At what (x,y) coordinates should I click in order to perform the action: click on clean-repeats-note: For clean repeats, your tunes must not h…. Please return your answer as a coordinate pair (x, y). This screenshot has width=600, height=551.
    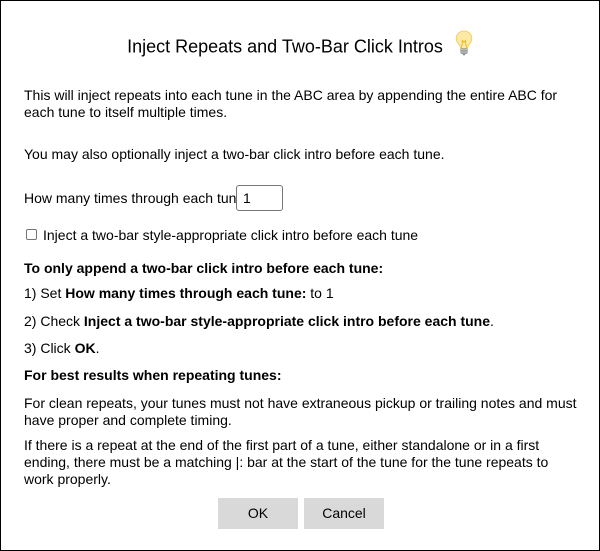
    Looking at the image, I should click on (300, 411).